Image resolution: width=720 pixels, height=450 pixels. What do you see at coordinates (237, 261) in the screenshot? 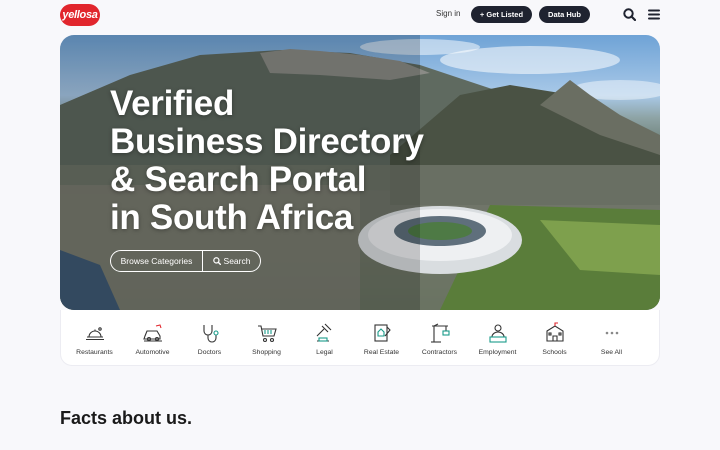
I see `hero-search-label: Search` at bounding box center [237, 261].